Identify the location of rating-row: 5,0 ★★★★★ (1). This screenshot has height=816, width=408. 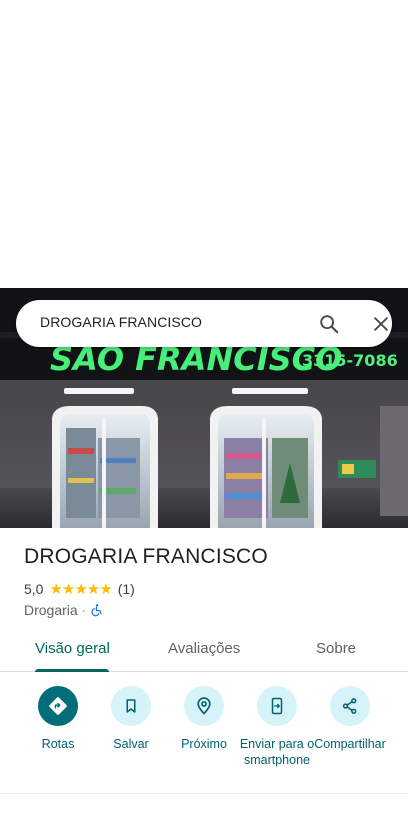
(79, 589).